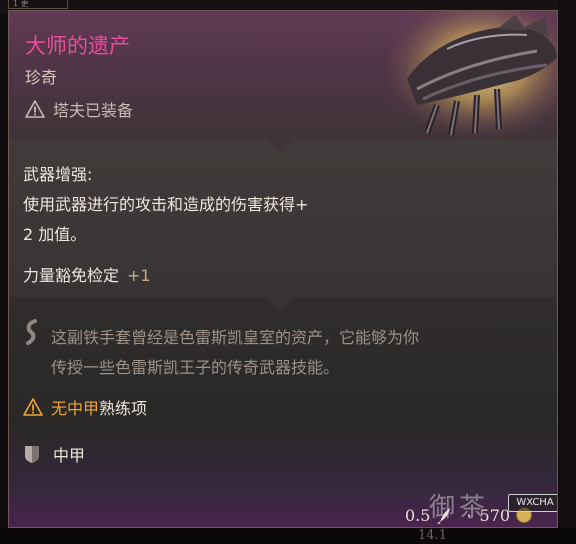  Describe the element at coordinates (418, 515) in the screenshot. I see `weight-value: 0.5` at that location.